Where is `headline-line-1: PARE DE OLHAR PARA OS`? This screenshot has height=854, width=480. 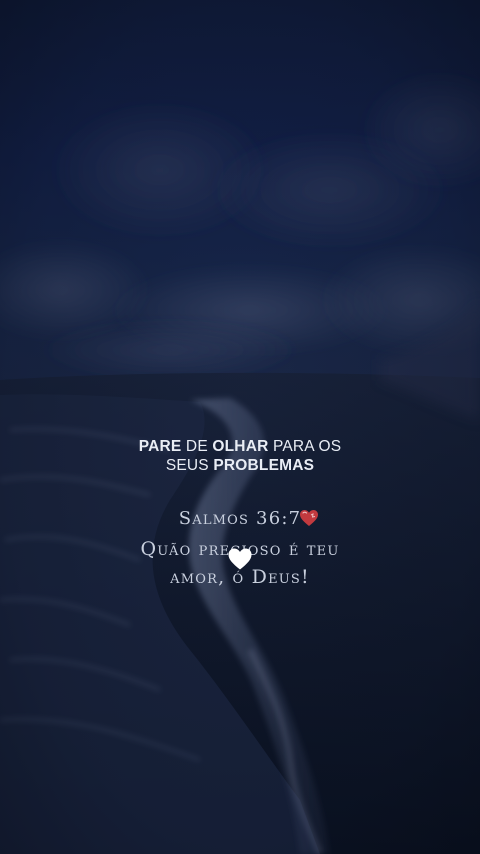
headline-line-1: PARE DE OLHAR PARA OS is located at coordinates (240, 446).